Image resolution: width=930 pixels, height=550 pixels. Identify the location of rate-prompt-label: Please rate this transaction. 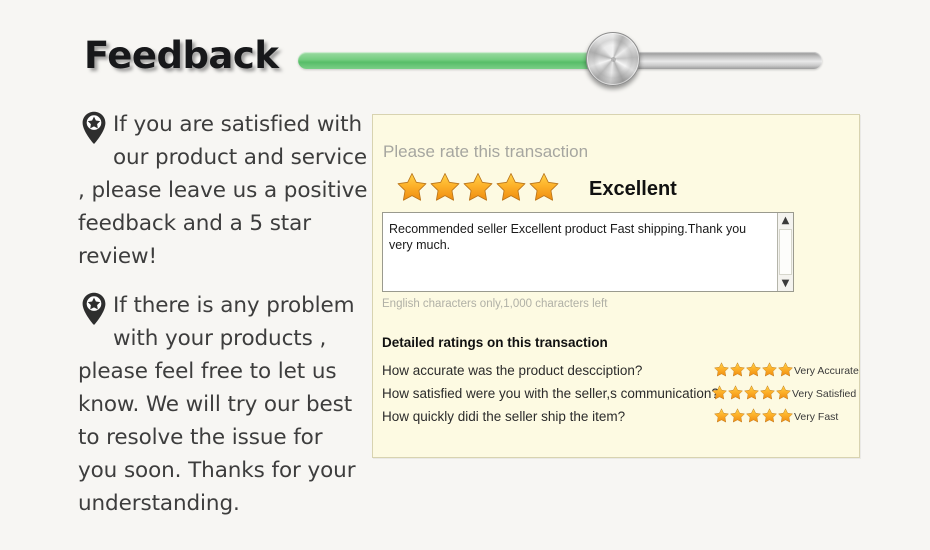
(486, 151).